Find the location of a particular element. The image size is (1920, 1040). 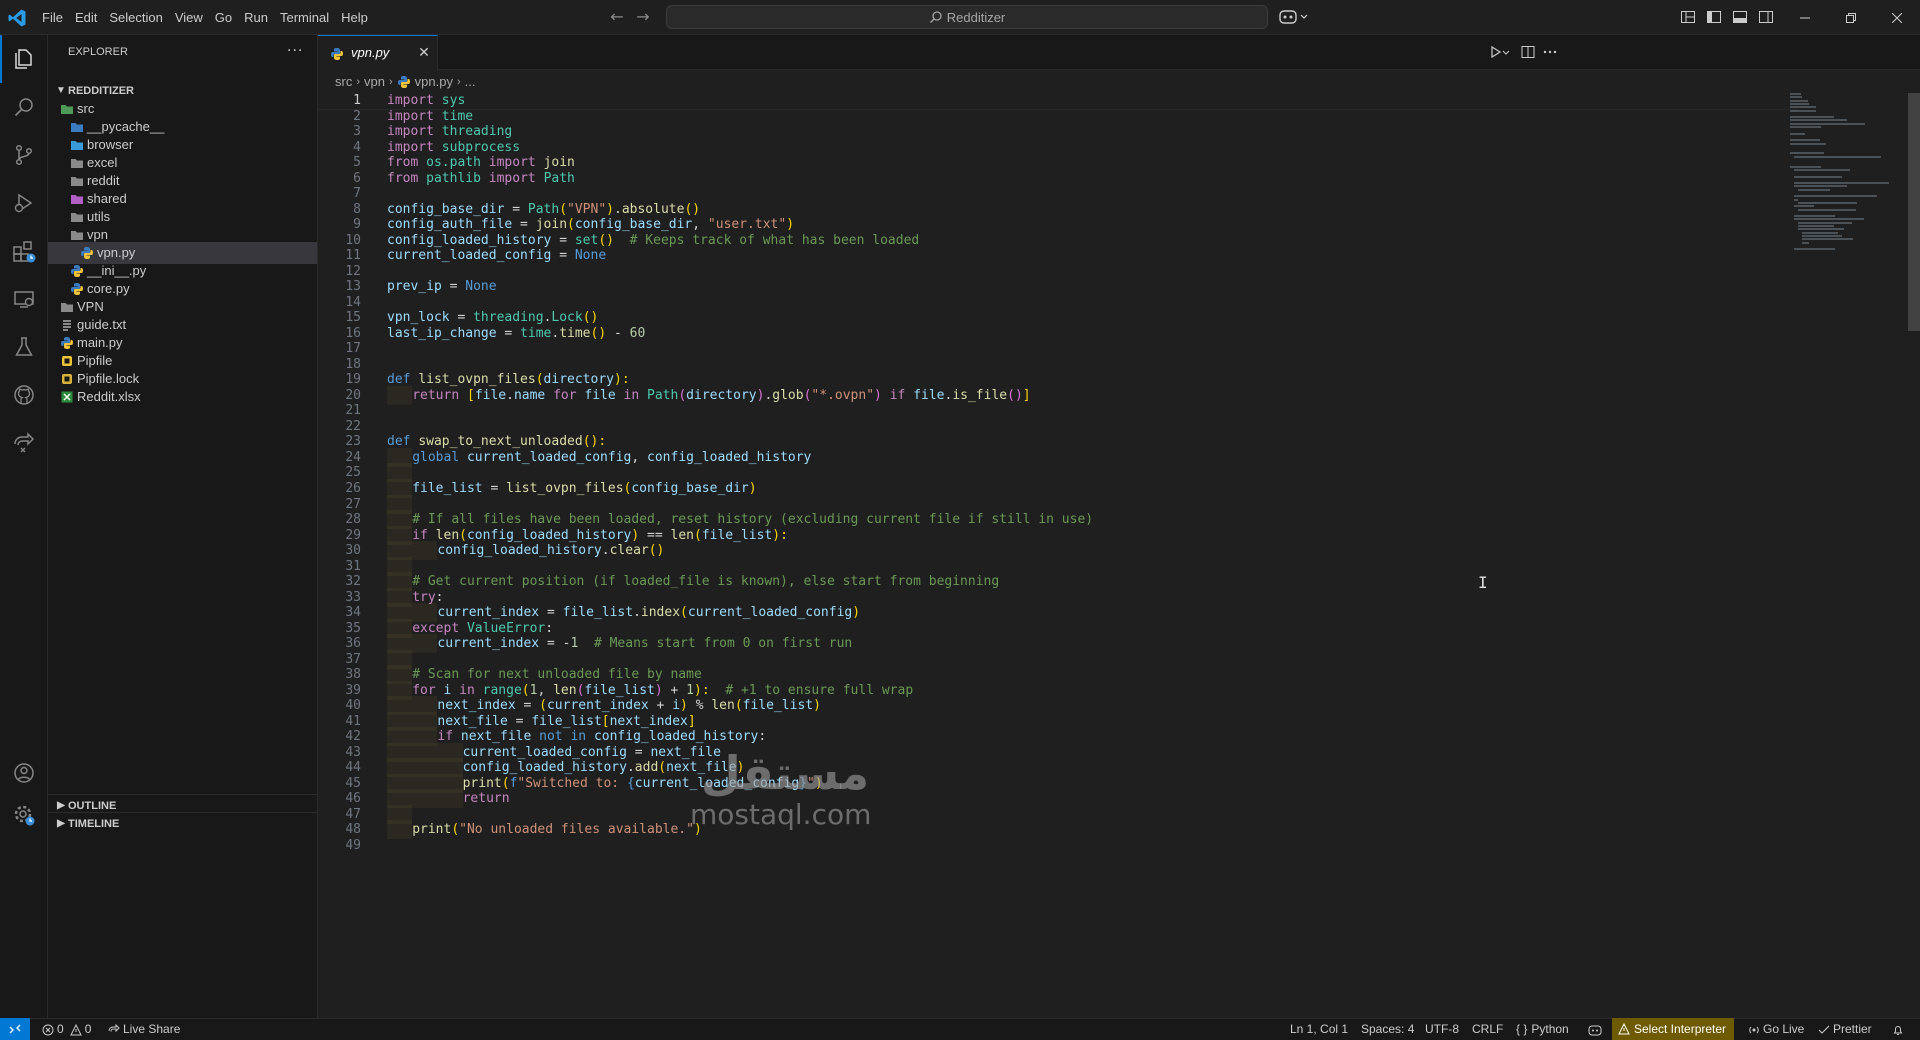

menu-edit: Edit is located at coordinates (86, 18).